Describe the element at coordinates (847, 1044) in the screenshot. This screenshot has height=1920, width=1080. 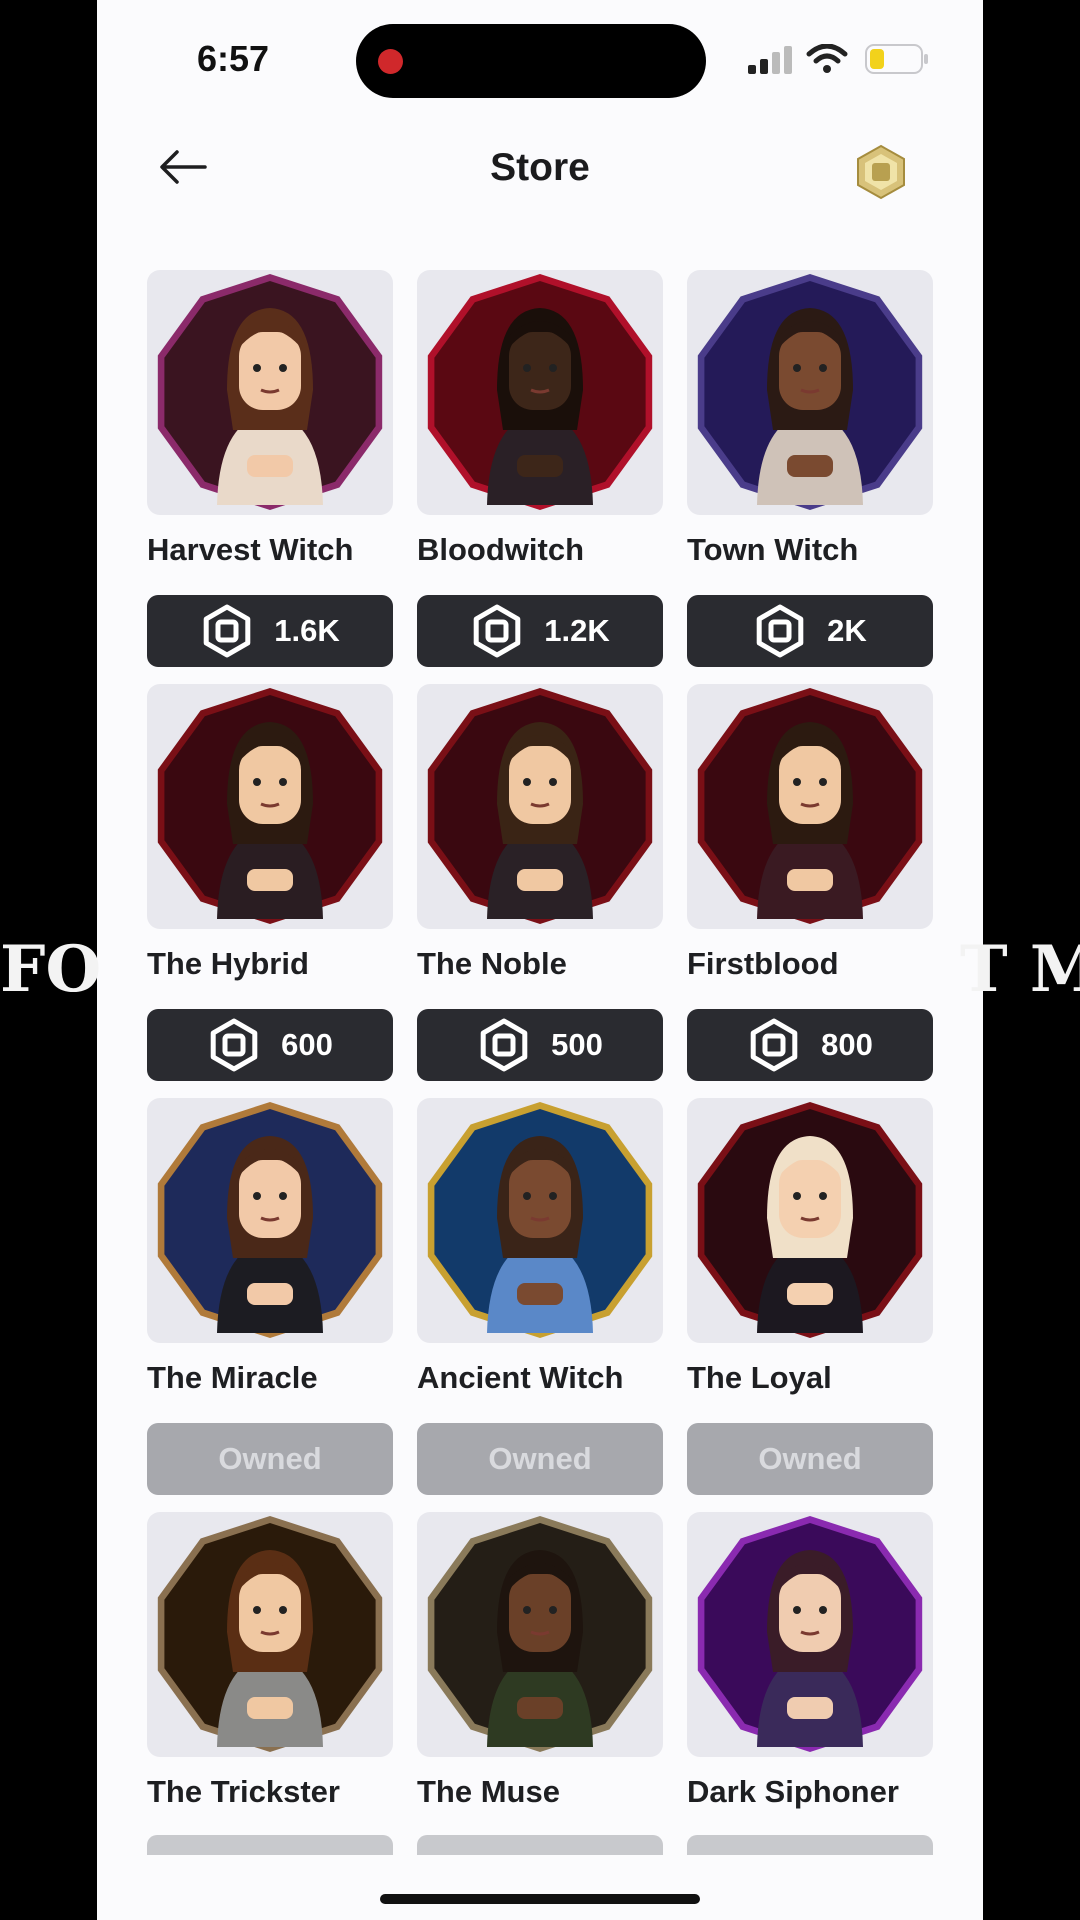
I see `item-price: 800` at that location.